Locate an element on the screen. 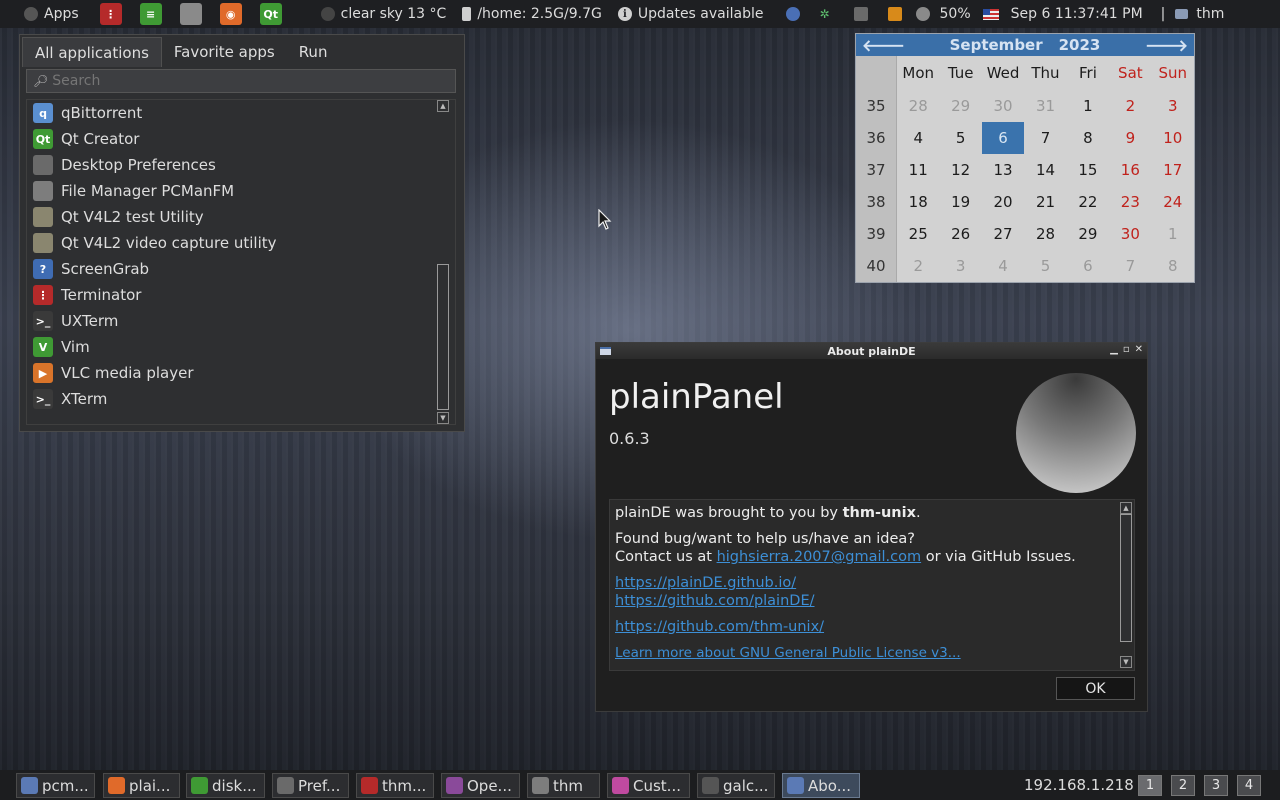 Image resolution: width=1280 pixels, height=800 pixels. list-item: q qBittorrent is located at coordinates (241, 113).